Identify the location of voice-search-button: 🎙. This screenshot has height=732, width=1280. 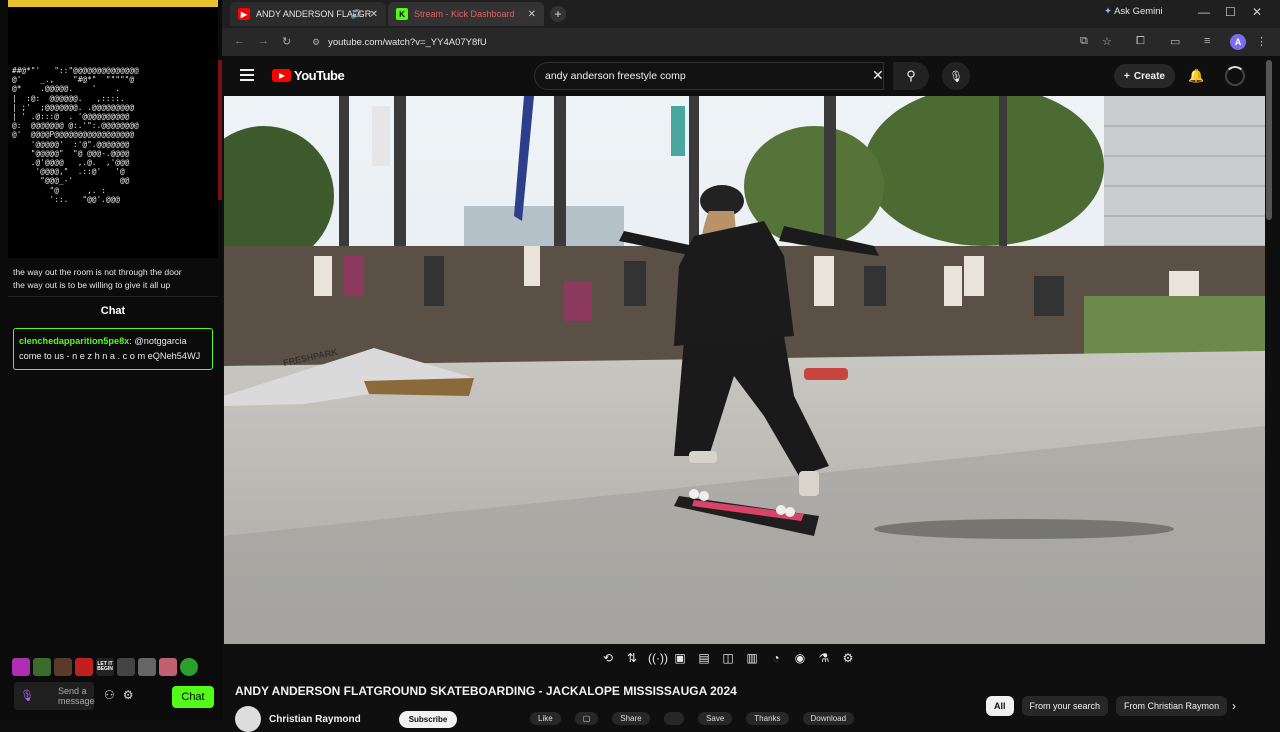
(956, 76).